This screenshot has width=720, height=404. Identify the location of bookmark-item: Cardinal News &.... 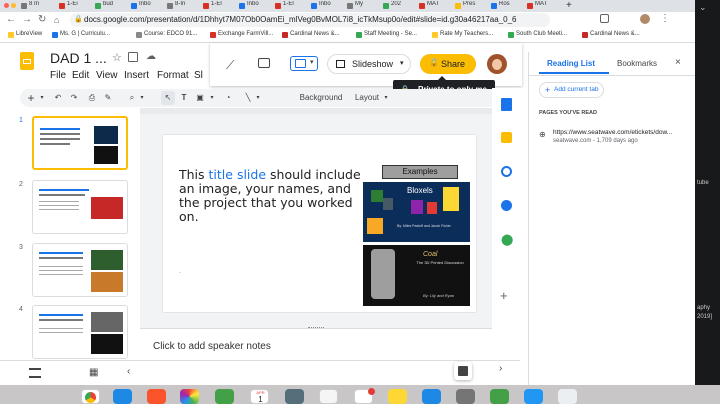
(311, 34).